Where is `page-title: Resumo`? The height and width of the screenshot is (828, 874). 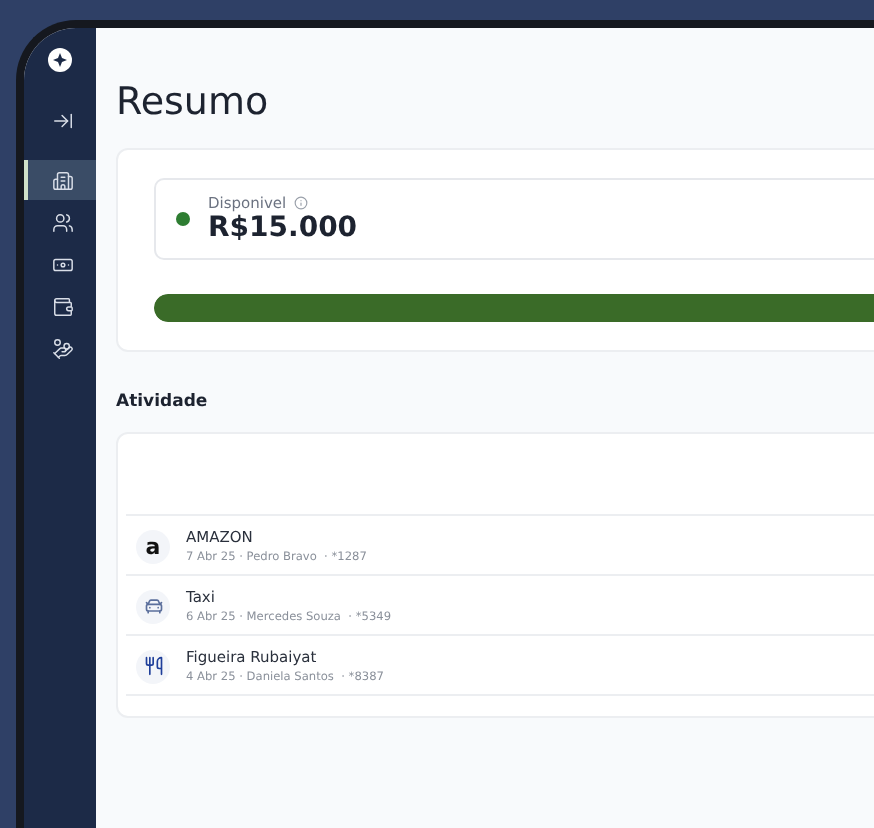
page-title: Resumo is located at coordinates (193, 102).